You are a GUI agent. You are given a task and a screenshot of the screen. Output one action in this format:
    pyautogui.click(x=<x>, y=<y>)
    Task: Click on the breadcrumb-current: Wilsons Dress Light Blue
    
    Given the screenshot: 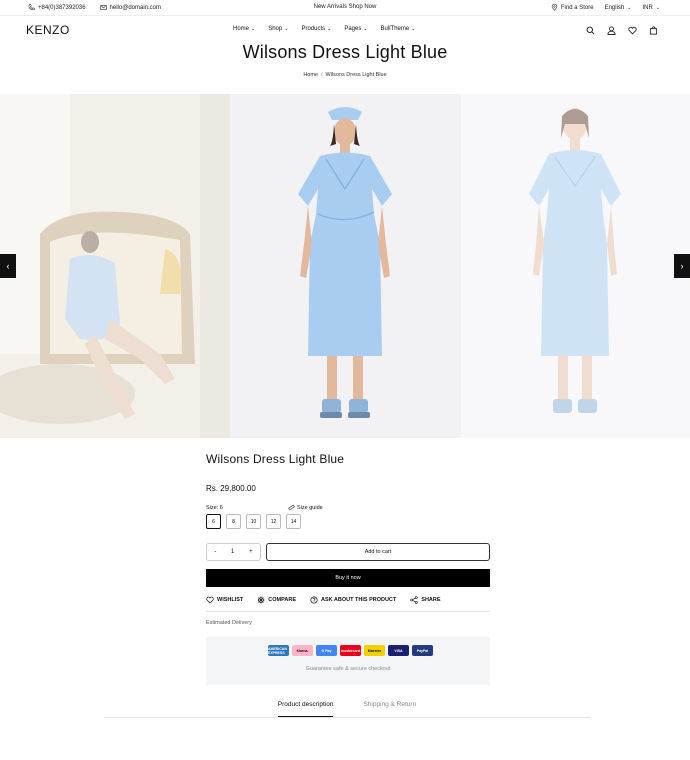 What is the action you would take?
    pyautogui.click(x=356, y=75)
    